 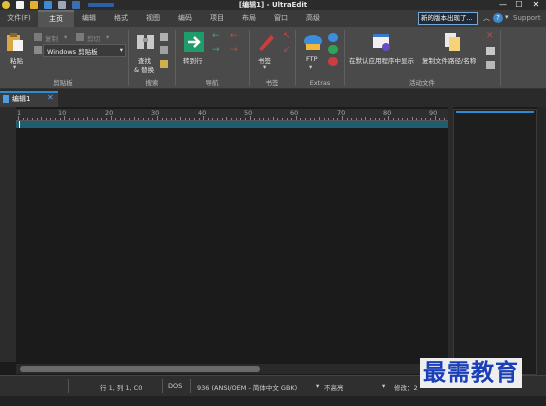 I want to click on highlight-dropdown-icon: ▾, so click(x=383, y=386).